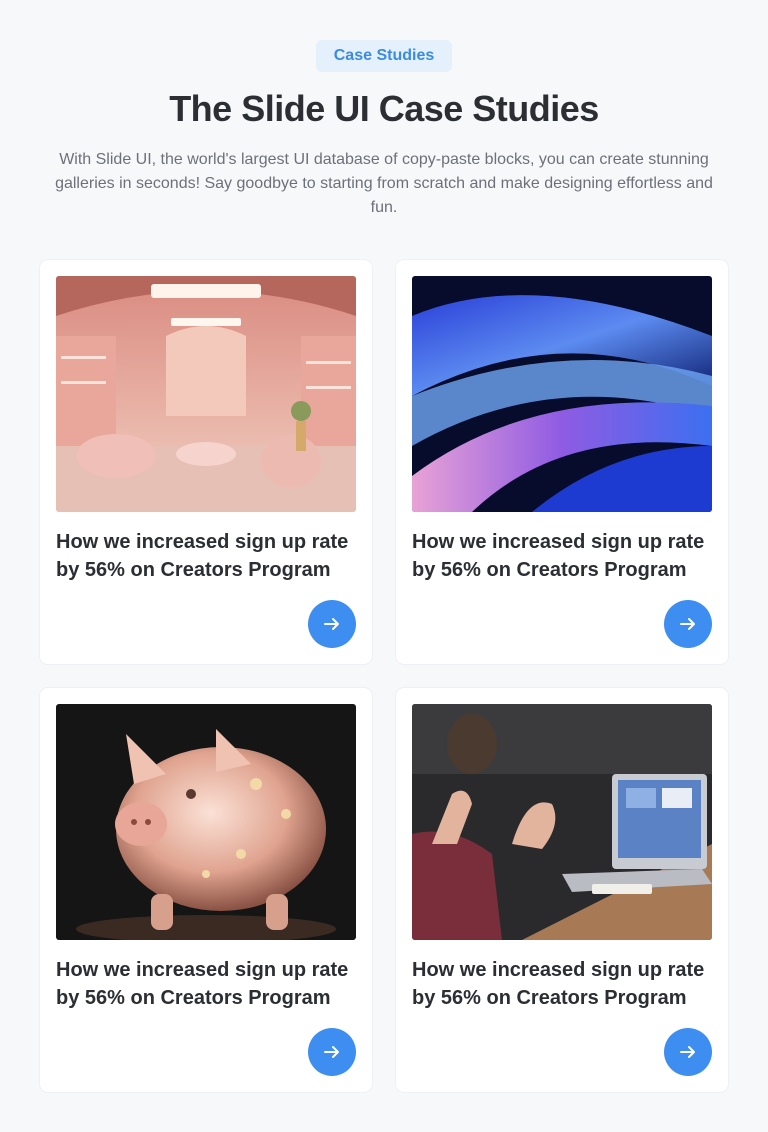  What do you see at coordinates (562, 822) in the screenshot?
I see `meeting-laptop-image` at bounding box center [562, 822].